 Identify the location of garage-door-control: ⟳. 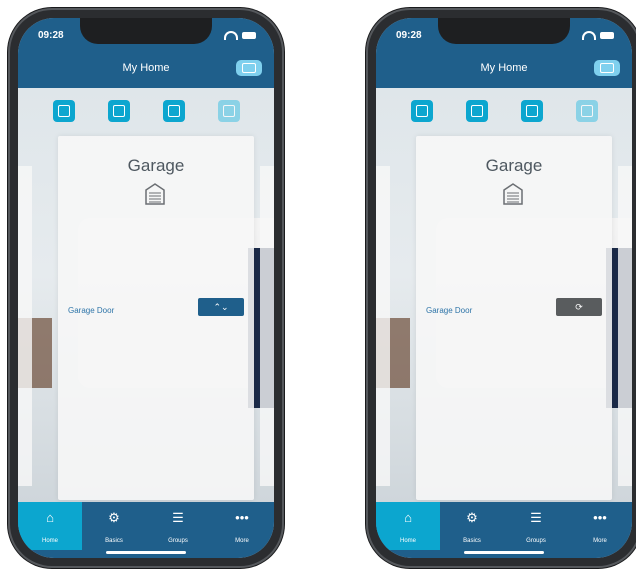
(579, 307).